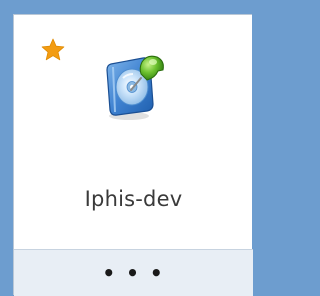 Image resolution: width=320 pixels, height=296 pixels. I want to click on pinned-disc-icon, so click(134, 84).